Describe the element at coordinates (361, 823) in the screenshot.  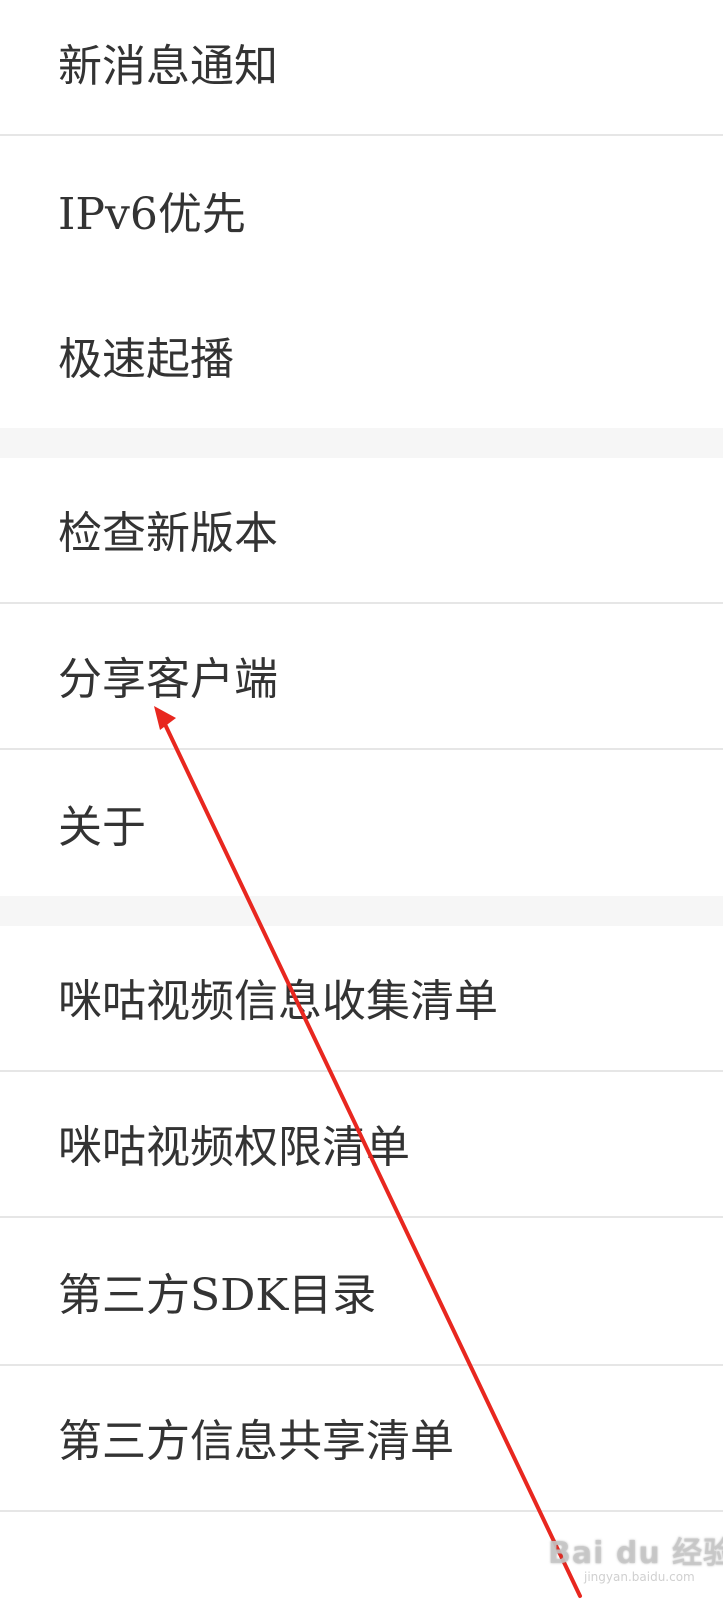
I see `settings-item-about: 关于` at that location.